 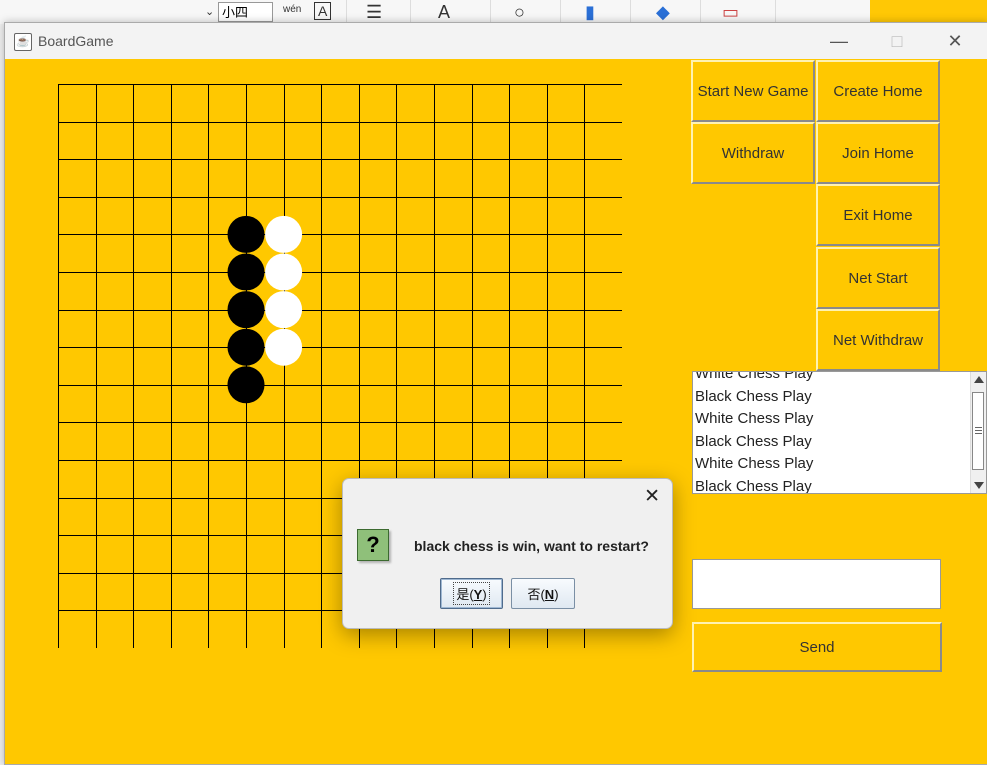 What do you see at coordinates (878, 91) in the screenshot?
I see `create-home-button: Create Home` at bounding box center [878, 91].